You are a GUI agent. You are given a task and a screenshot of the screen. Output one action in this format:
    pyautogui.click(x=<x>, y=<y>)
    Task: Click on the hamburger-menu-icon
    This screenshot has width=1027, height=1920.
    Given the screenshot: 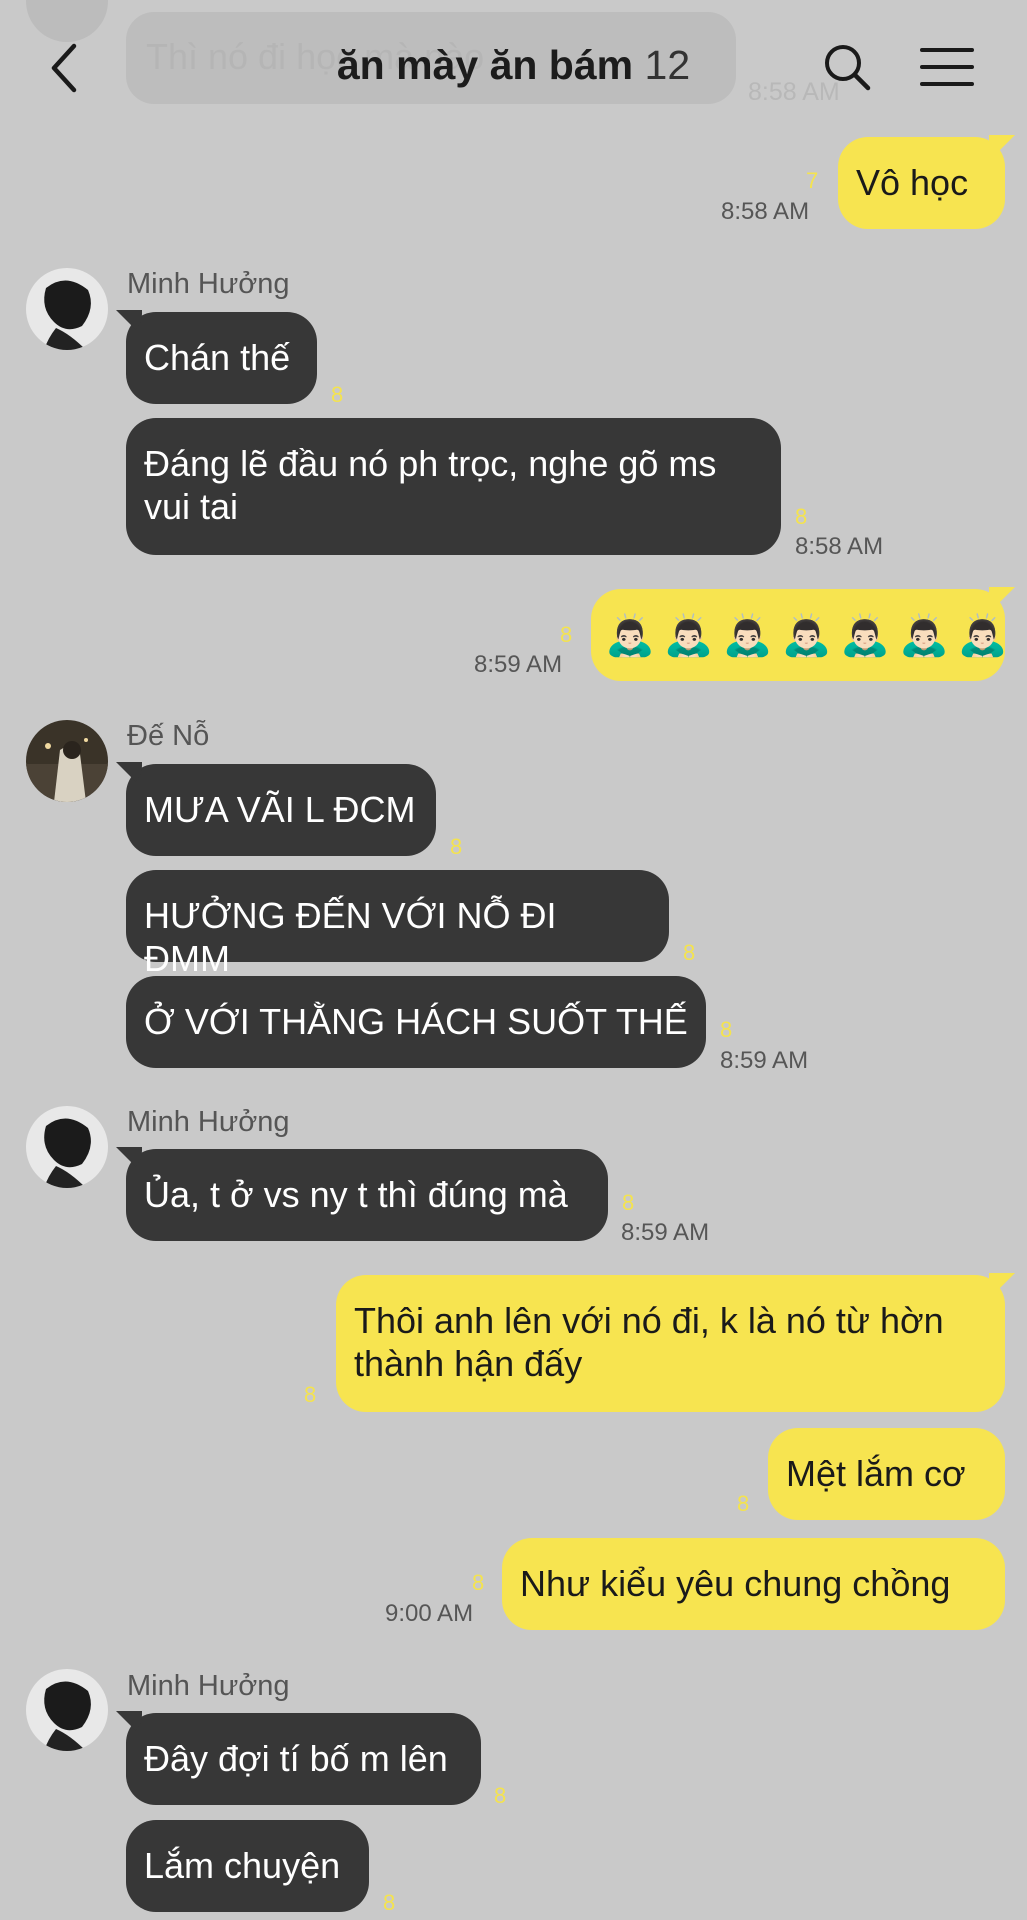 What is the action you would take?
    pyautogui.click(x=947, y=67)
    